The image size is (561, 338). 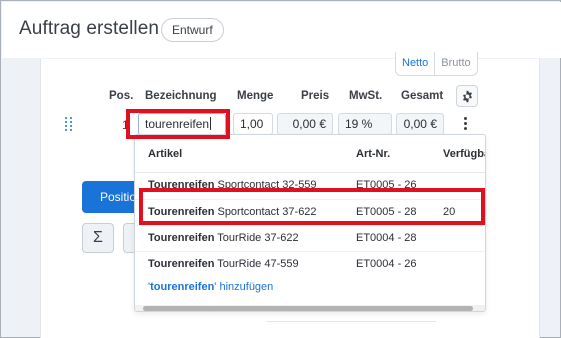 What do you see at coordinates (386, 264) in the screenshot?
I see `item-artnr: ET0004 - 26` at bounding box center [386, 264].